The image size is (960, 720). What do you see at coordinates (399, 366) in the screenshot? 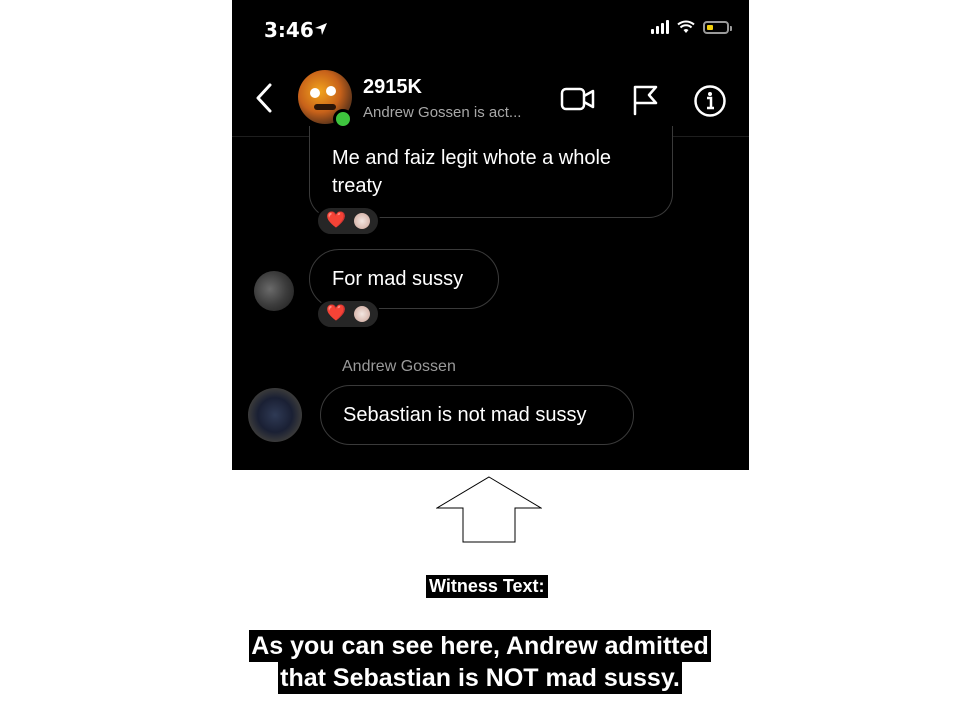
I see `sender-name: Andrew Gossen` at bounding box center [399, 366].